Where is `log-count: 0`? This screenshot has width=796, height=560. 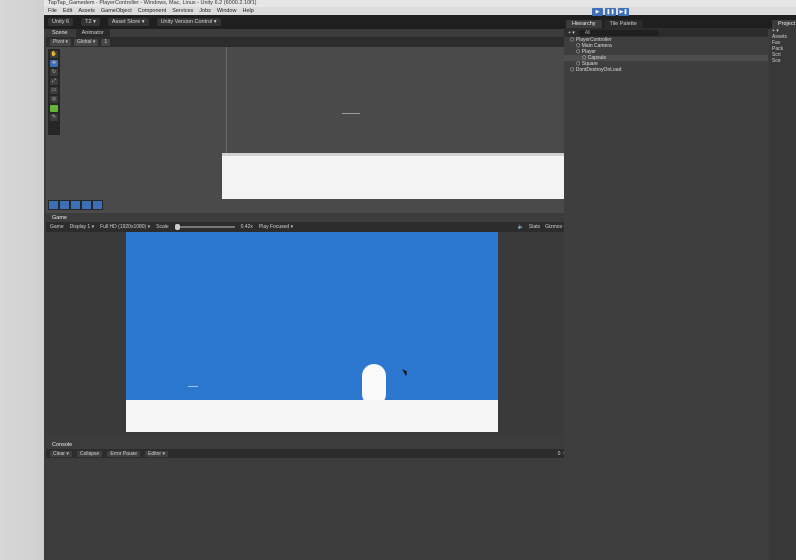 log-count: 0 is located at coordinates (559, 454).